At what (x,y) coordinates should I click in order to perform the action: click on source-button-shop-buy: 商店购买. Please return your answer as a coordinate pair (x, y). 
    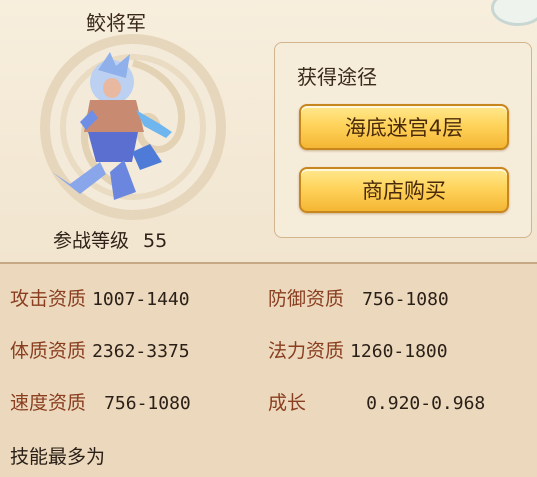
    Looking at the image, I should click on (404, 190).